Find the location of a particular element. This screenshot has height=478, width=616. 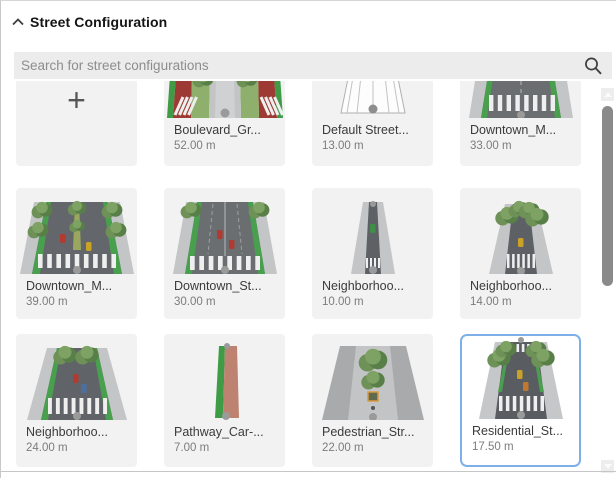

street-config-tile-pedestrian22: Pedestrian_Str... 22.00 m is located at coordinates (372, 400).